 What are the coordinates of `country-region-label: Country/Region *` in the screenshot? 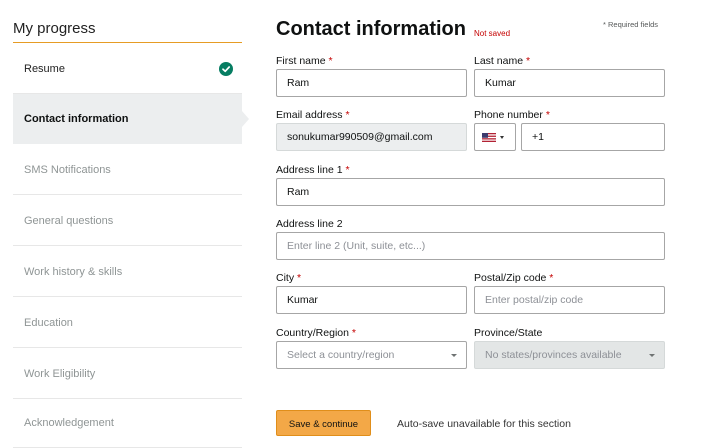 It's located at (316, 333).